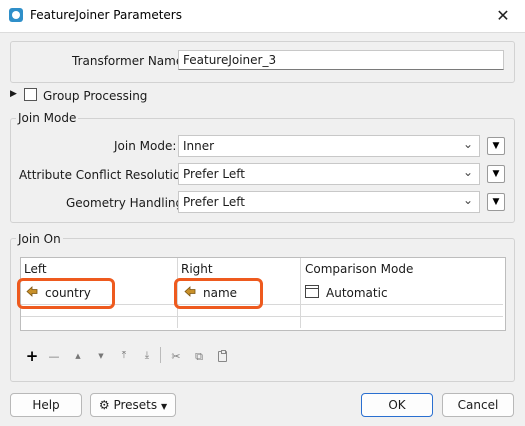 The height and width of the screenshot is (426, 525). What do you see at coordinates (199, 146) in the screenshot?
I see `join-mode-value: Inner` at bounding box center [199, 146].